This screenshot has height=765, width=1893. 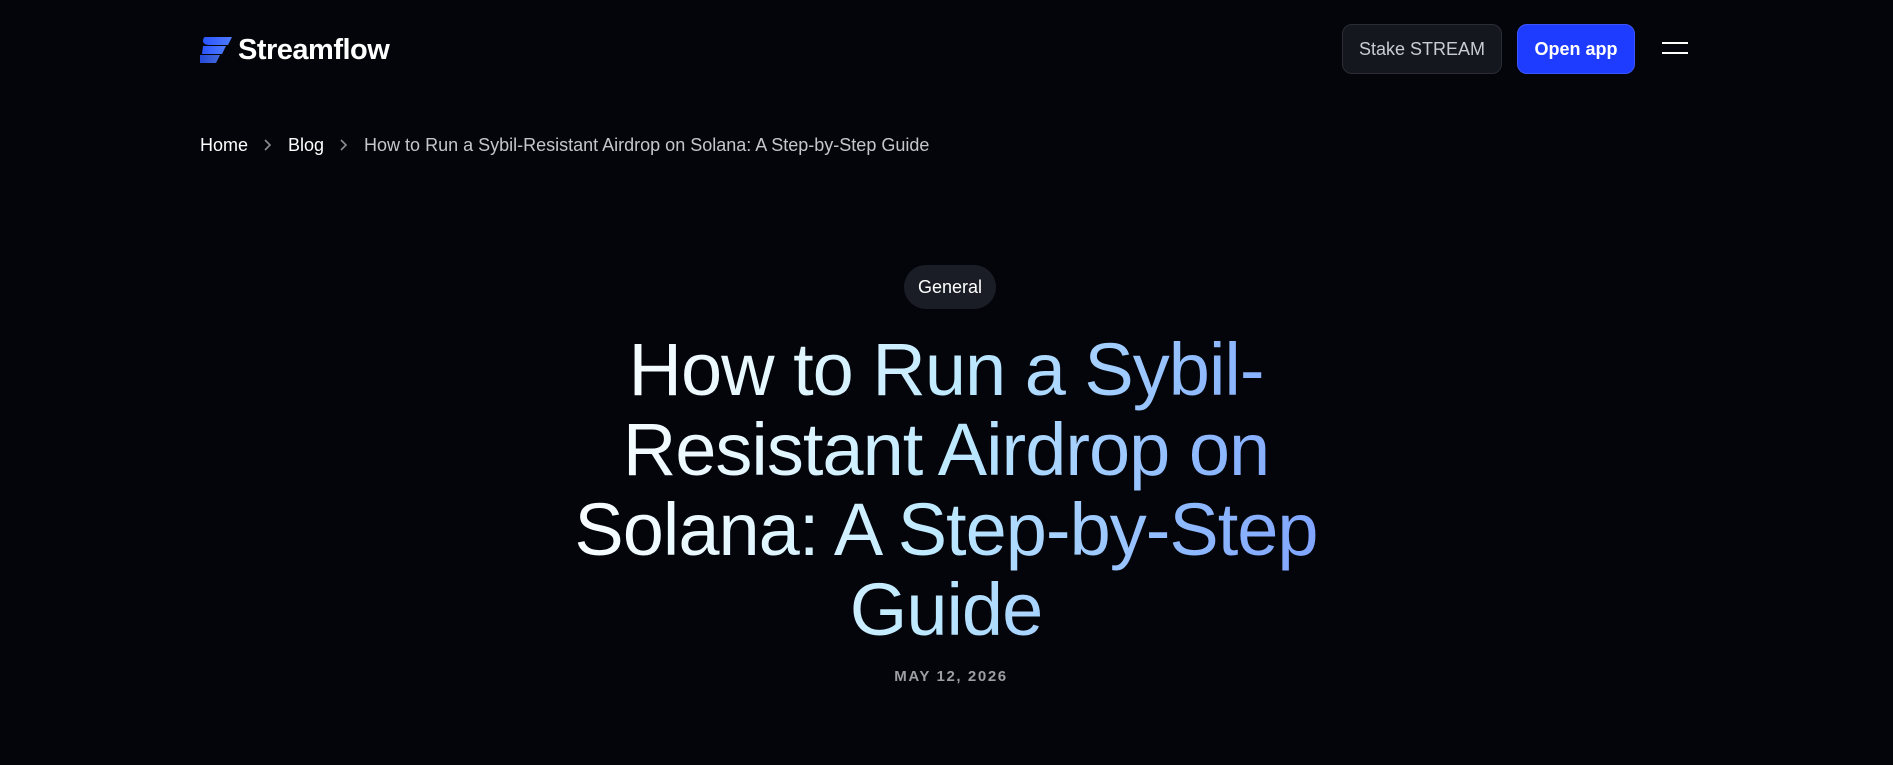 I want to click on open-app-button: Open app, so click(x=1576, y=49).